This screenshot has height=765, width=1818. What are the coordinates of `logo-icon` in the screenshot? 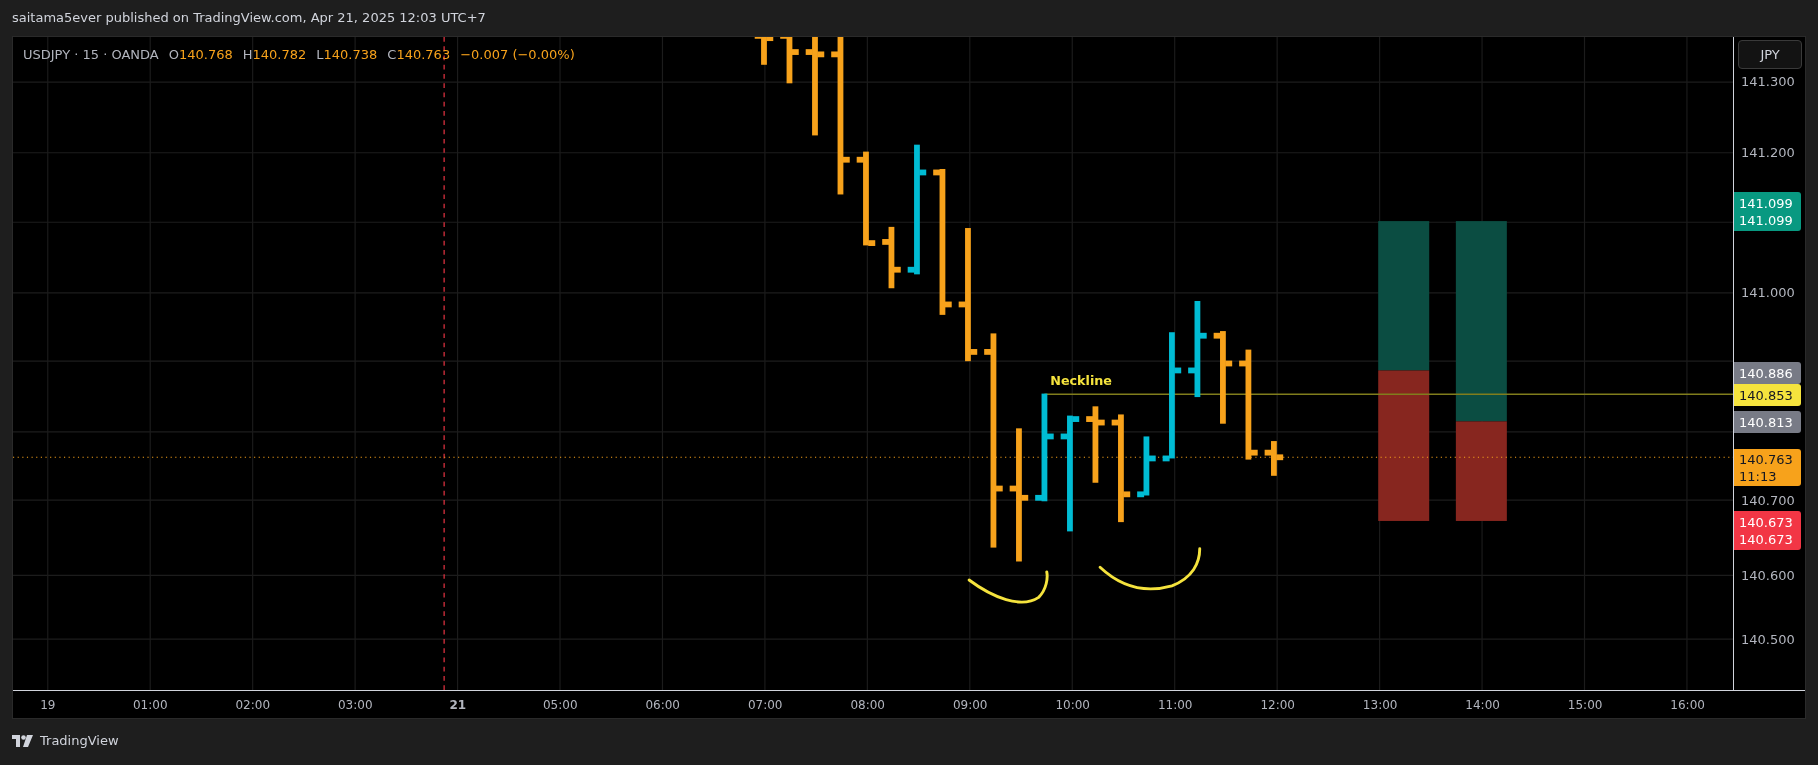 It's located at (23, 741).